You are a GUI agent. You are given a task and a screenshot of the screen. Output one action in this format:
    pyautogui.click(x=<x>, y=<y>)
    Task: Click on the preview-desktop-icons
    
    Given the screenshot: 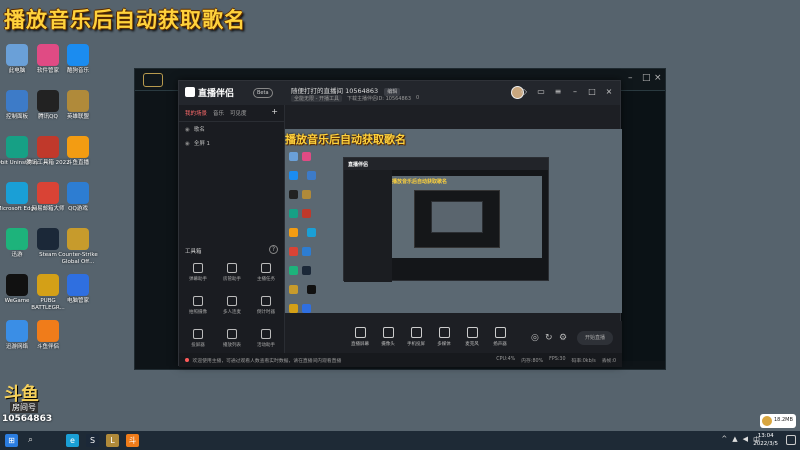 What is the action you would take?
    pyautogui.click(x=304, y=244)
    